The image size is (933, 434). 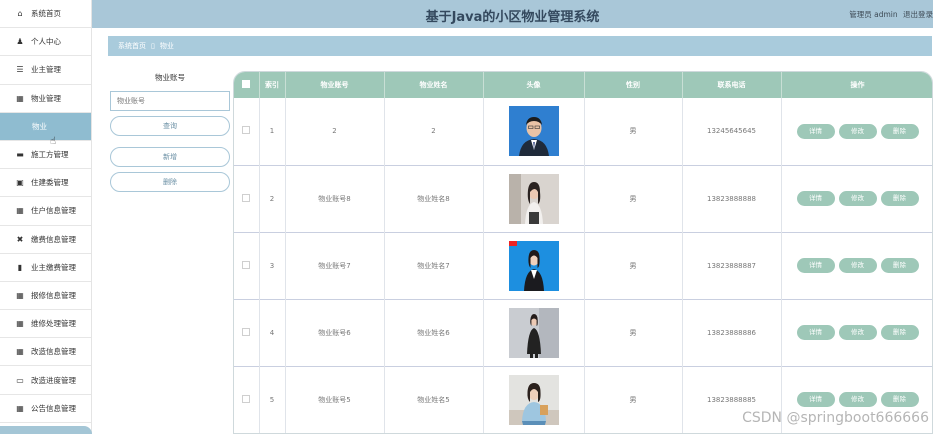 What do you see at coordinates (20, 42) in the screenshot?
I see `user-icon: ♟` at bounding box center [20, 42].